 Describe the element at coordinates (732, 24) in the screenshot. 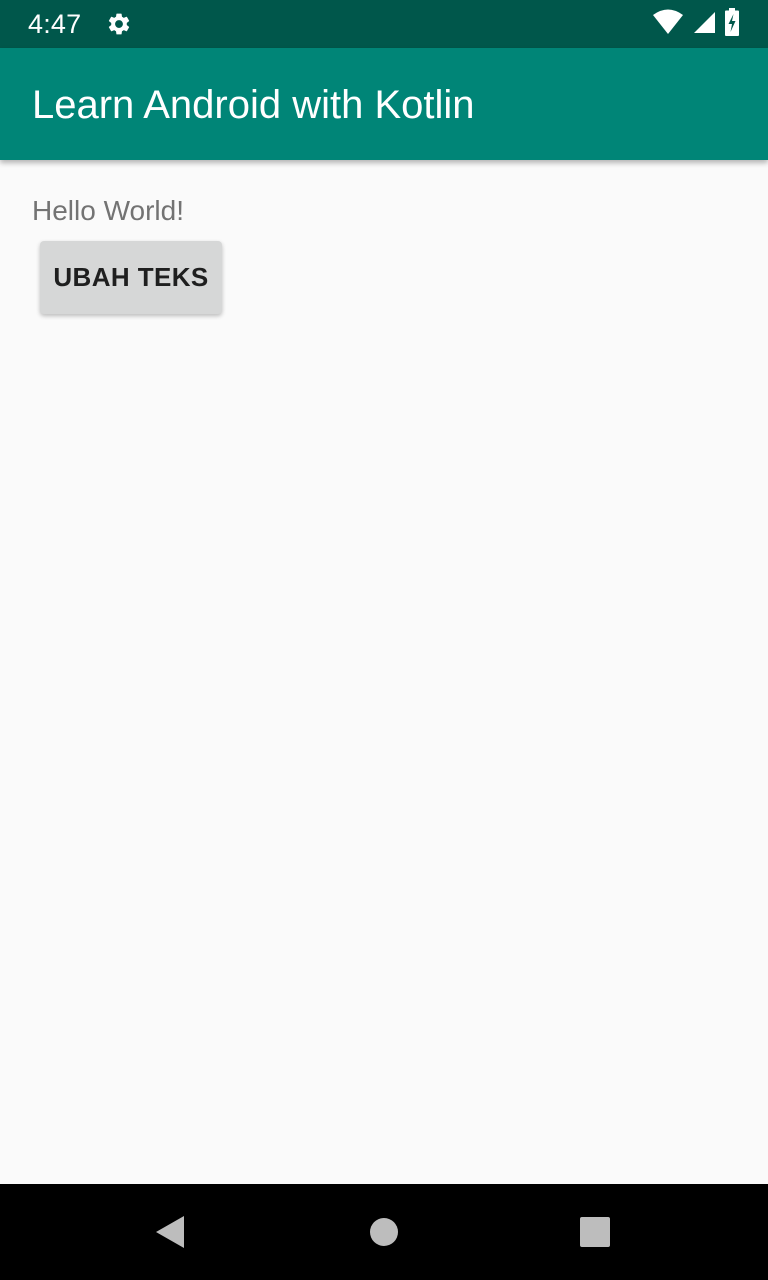

I see `battery-charging-icon` at that location.